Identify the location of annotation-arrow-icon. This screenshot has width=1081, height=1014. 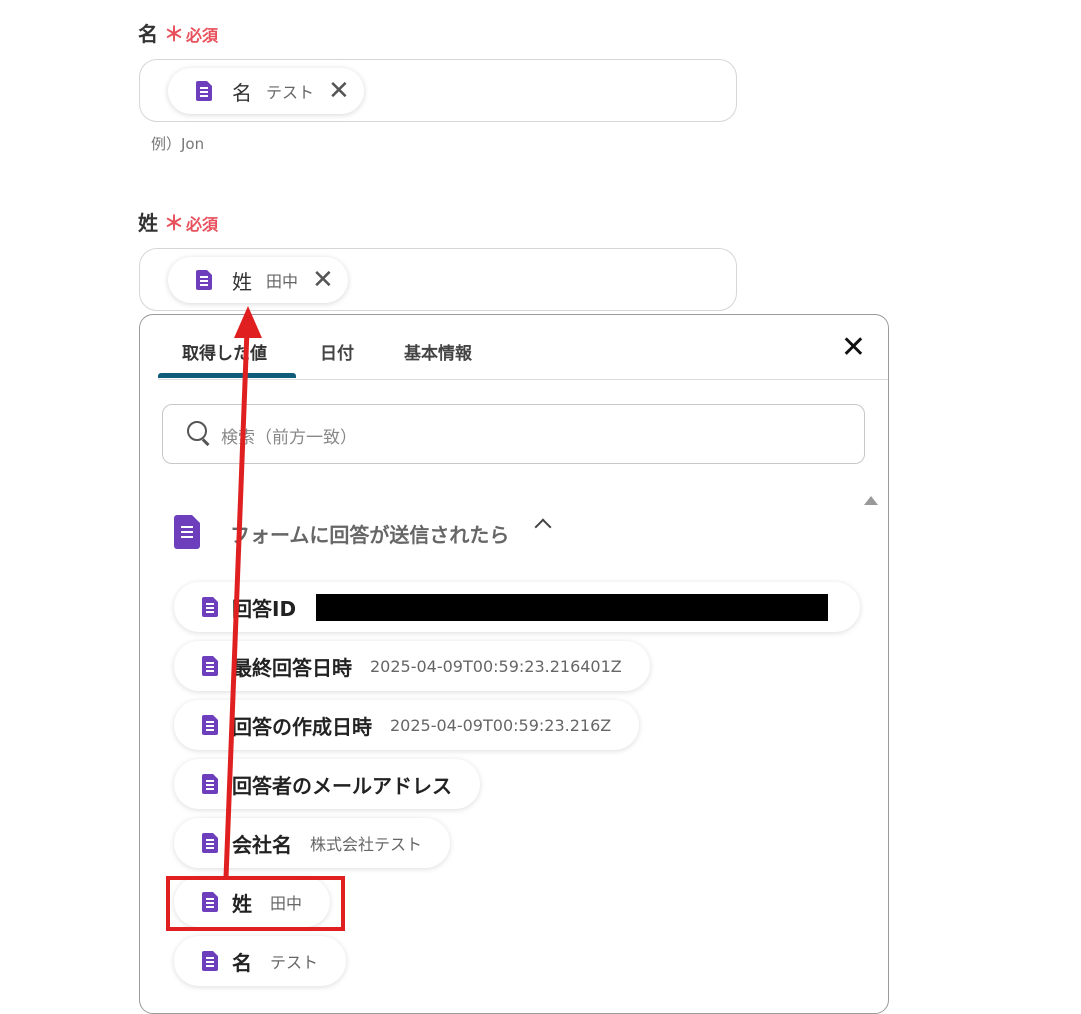
(242, 592).